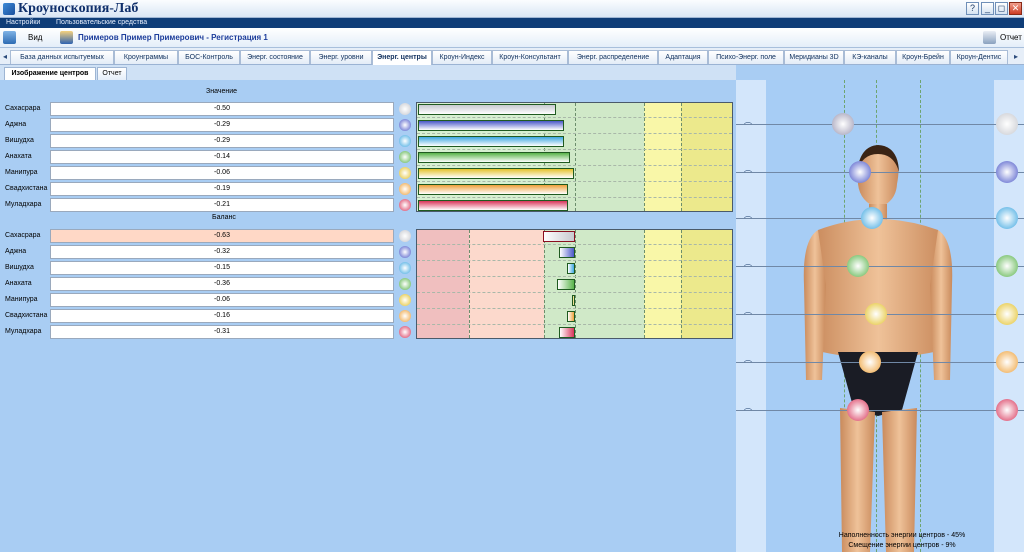 The width and height of the screenshot is (1024, 552). I want to click on balance-bars-chart, so click(574, 284).